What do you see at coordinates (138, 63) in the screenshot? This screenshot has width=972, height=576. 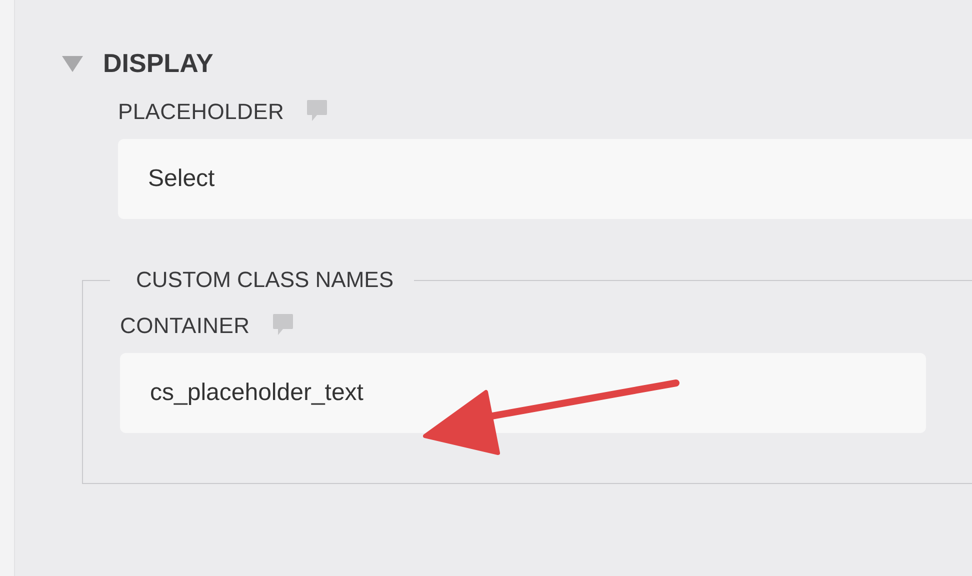 I see `section-toggle: DISPLAY` at bounding box center [138, 63].